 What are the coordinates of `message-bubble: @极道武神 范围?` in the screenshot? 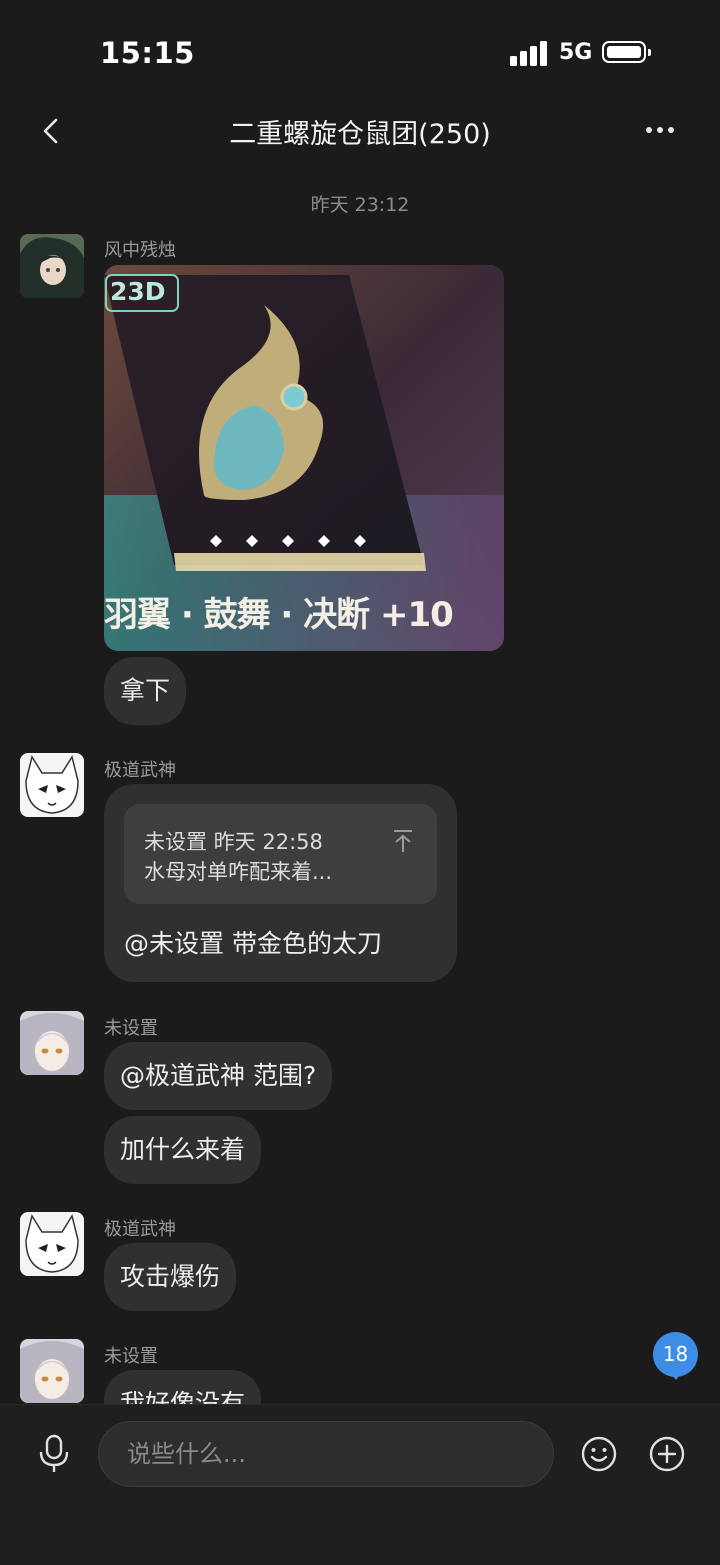 It's located at (218, 1076).